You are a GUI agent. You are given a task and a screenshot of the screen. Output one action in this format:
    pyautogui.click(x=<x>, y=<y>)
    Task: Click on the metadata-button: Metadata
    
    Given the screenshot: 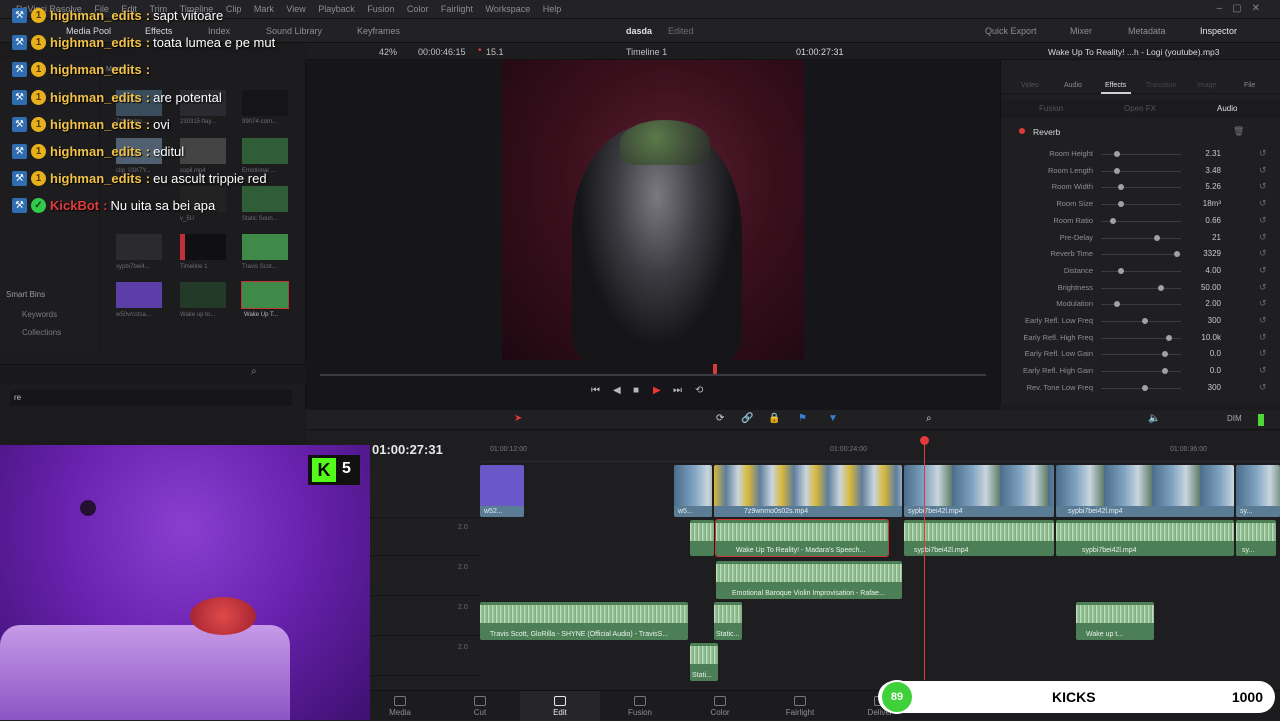 What is the action you would take?
    pyautogui.click(x=1147, y=31)
    